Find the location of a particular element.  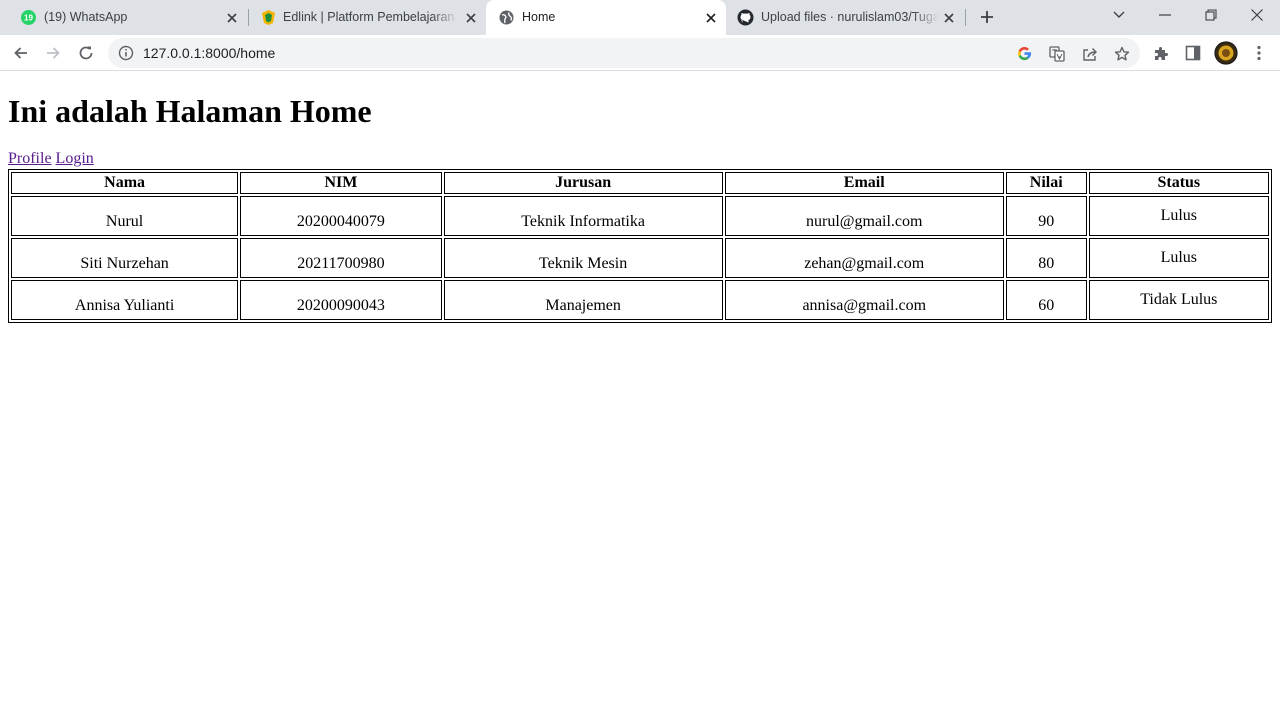

cell-email: annisa@gmail.com is located at coordinates (864, 300).